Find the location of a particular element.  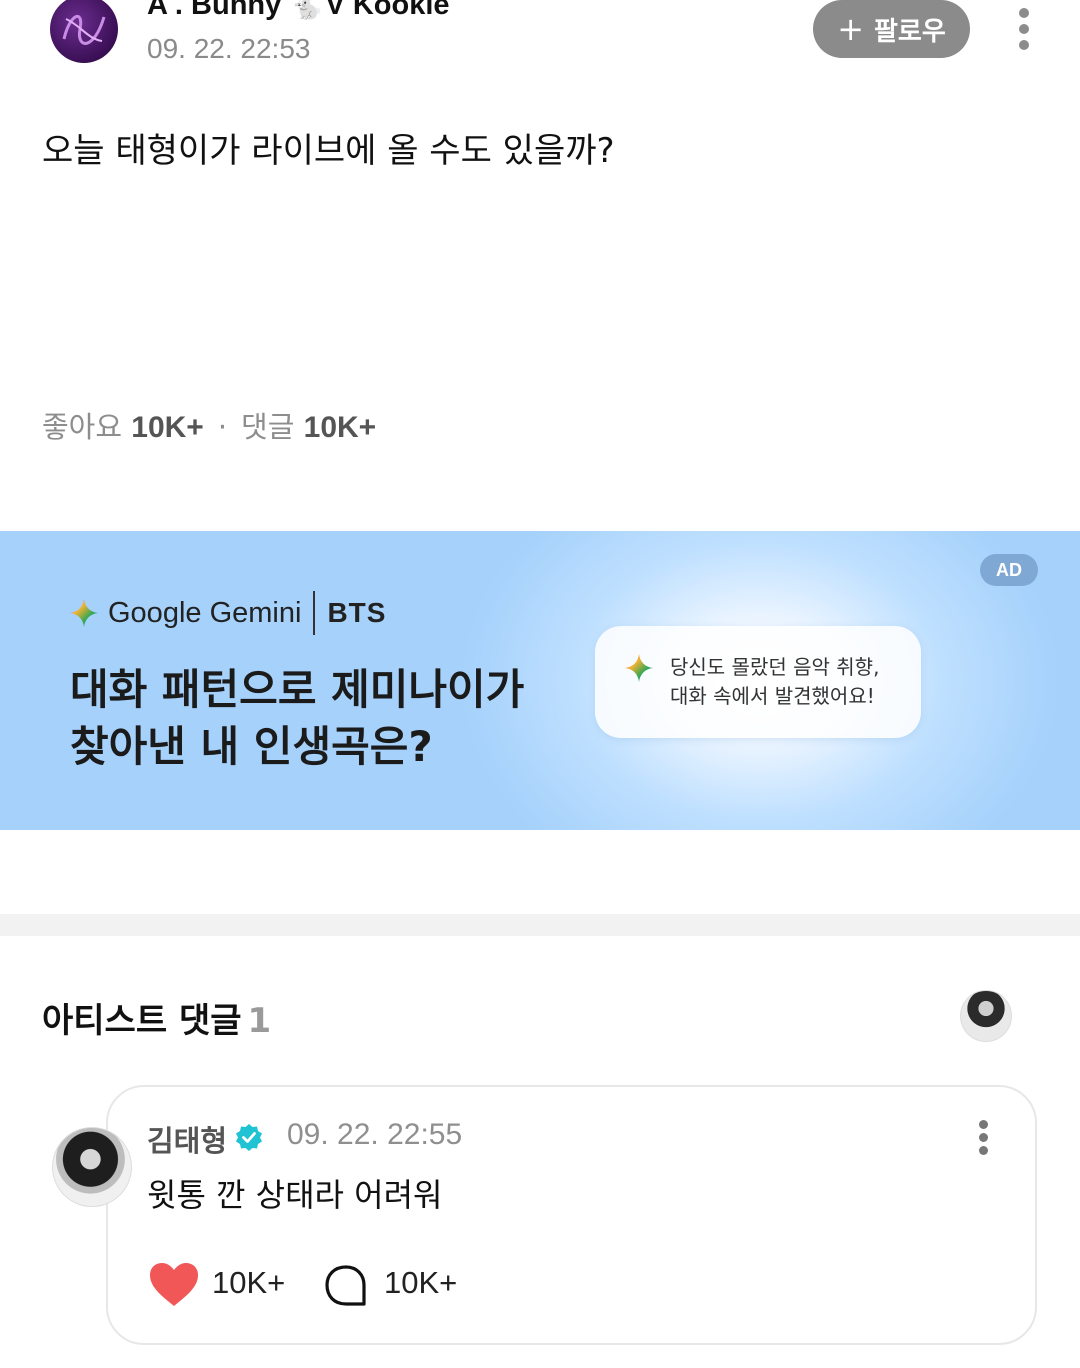

ad-brand: Google Gemini BTS is located at coordinates (228, 613).